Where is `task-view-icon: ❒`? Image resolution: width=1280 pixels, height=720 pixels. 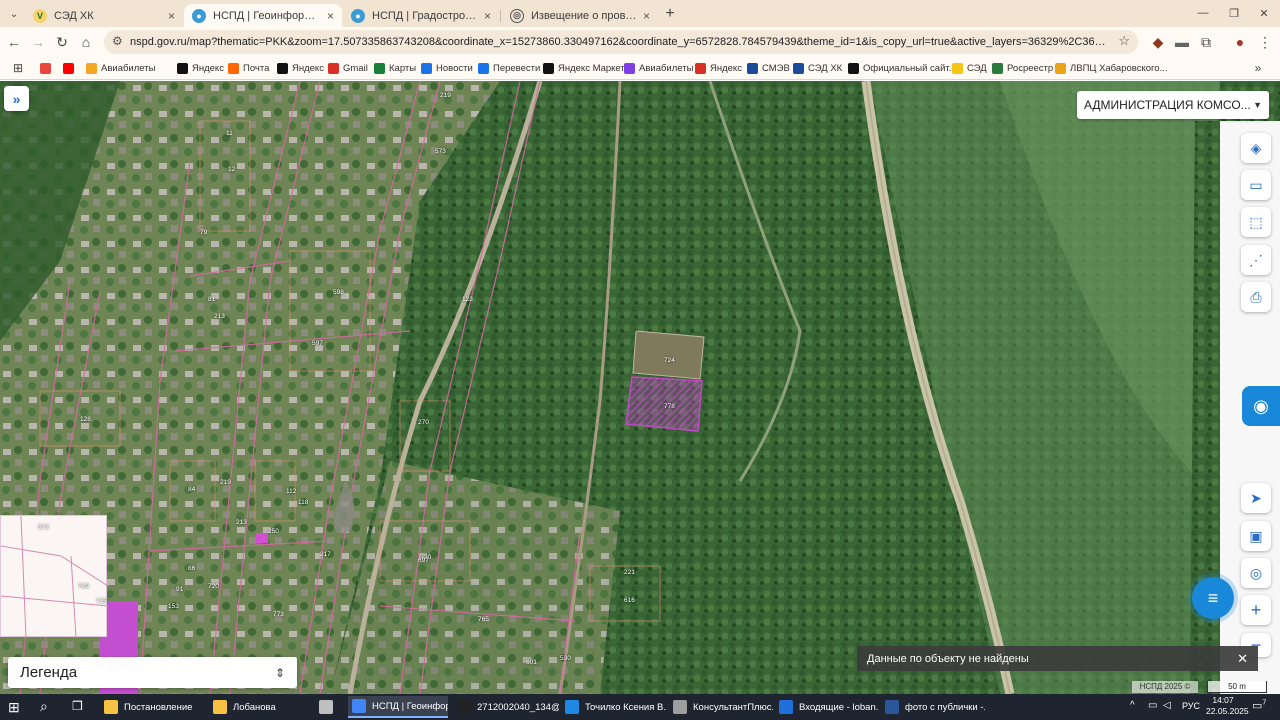 task-view-icon: ❒ is located at coordinates (77, 706).